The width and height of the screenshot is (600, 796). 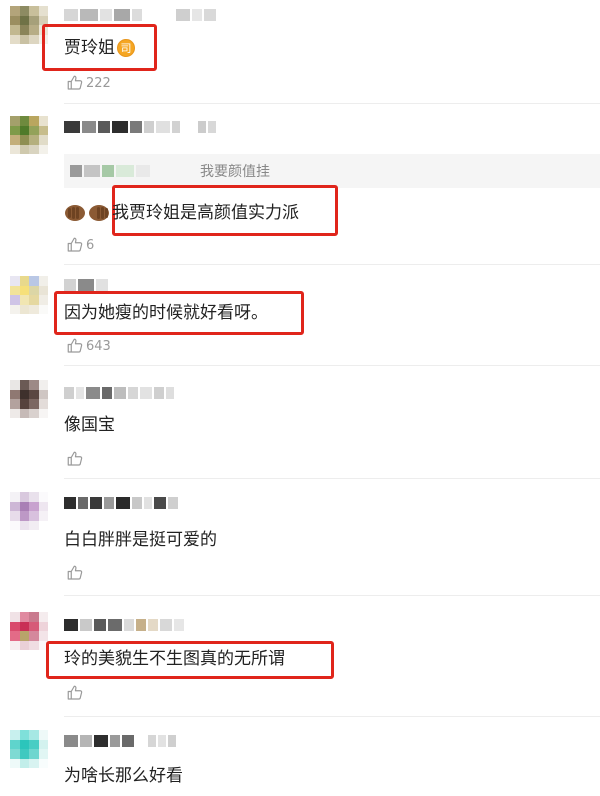 I want to click on comment-text: 我贾玲姐是高颜值实力派, so click(x=181, y=213).